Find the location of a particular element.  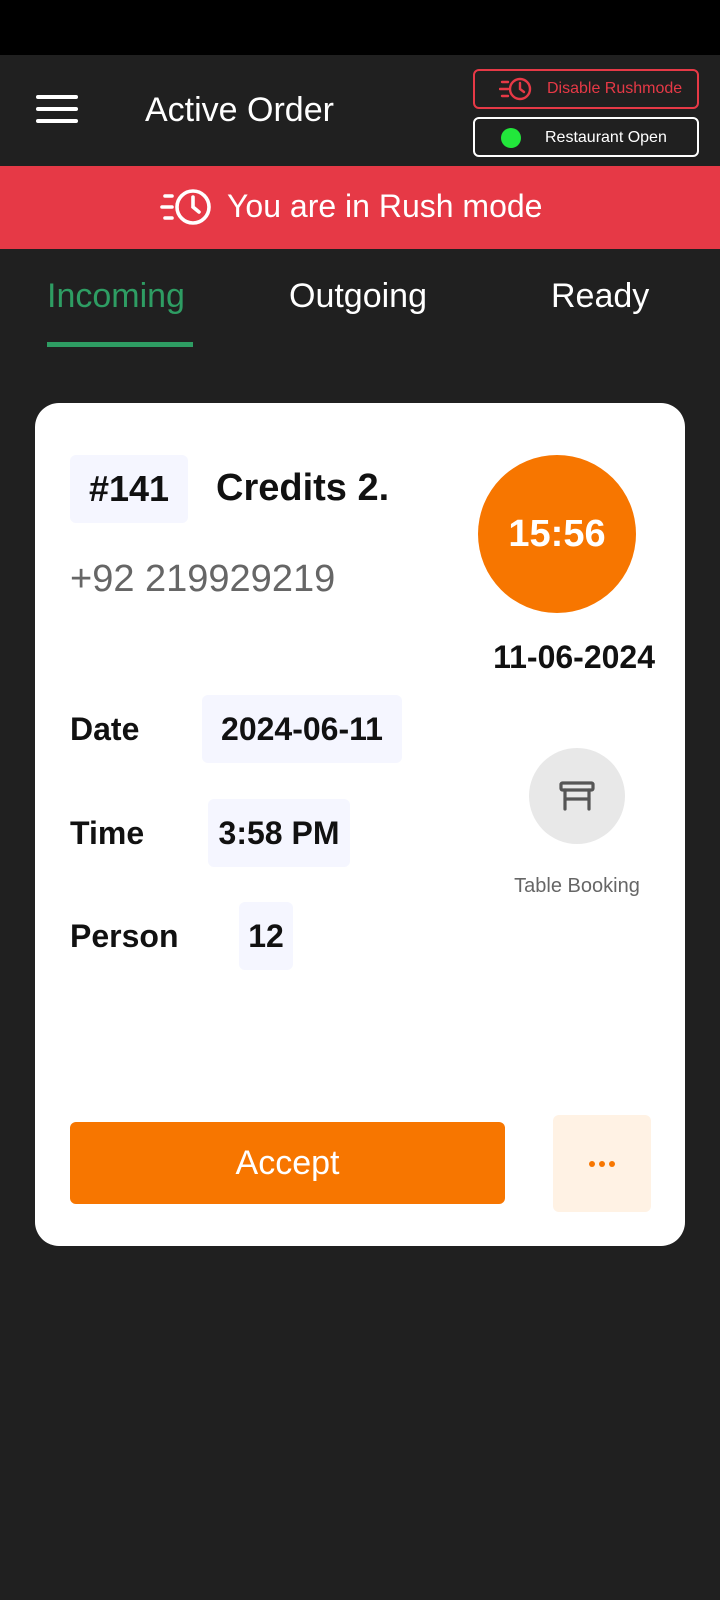

customer-name: Credits 2. is located at coordinates (303, 488).